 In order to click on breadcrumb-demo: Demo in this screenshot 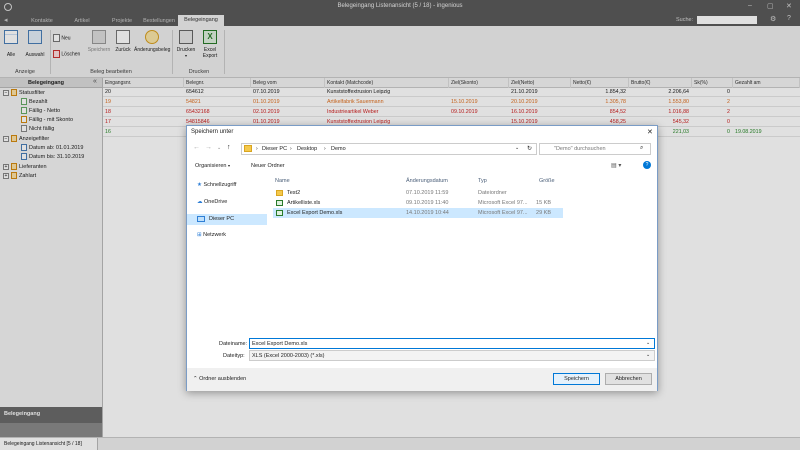, I will do `click(338, 149)`.